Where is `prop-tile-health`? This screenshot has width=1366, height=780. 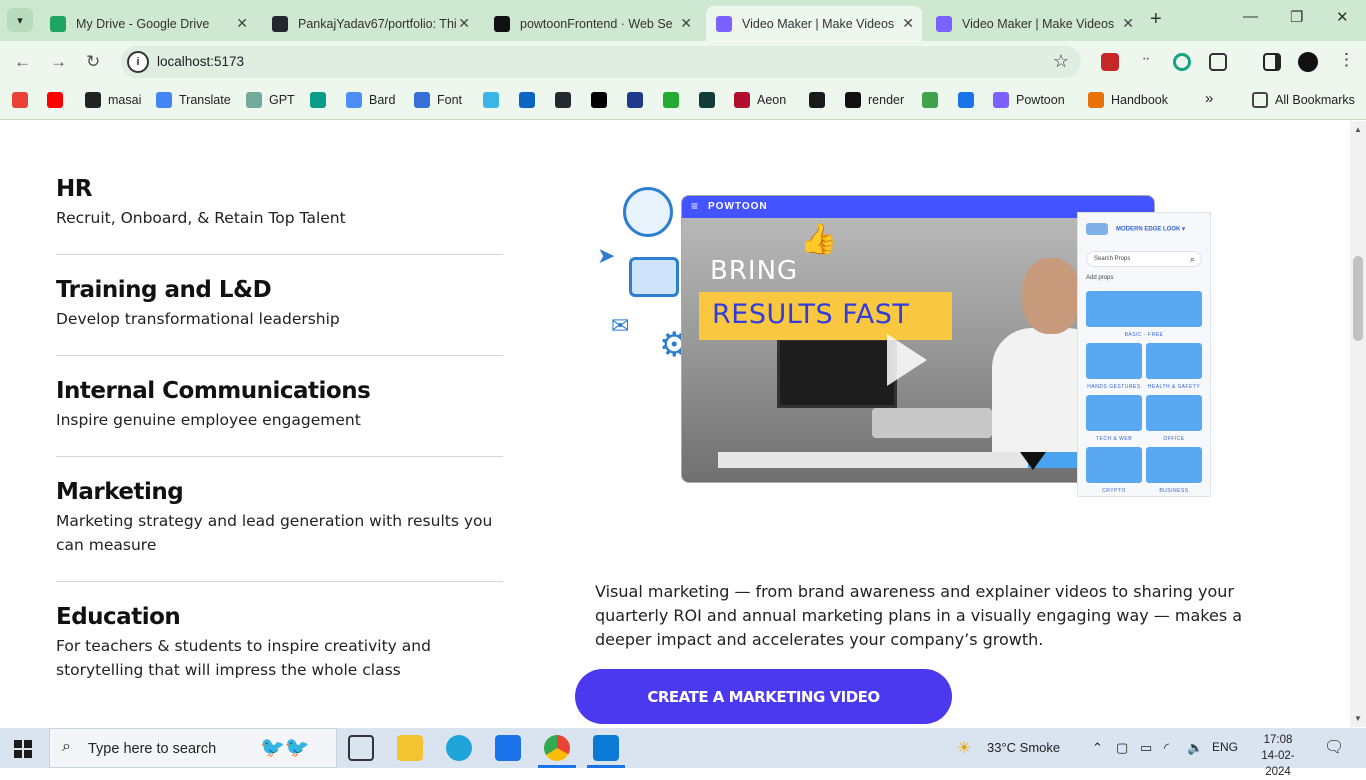 prop-tile-health is located at coordinates (1174, 361).